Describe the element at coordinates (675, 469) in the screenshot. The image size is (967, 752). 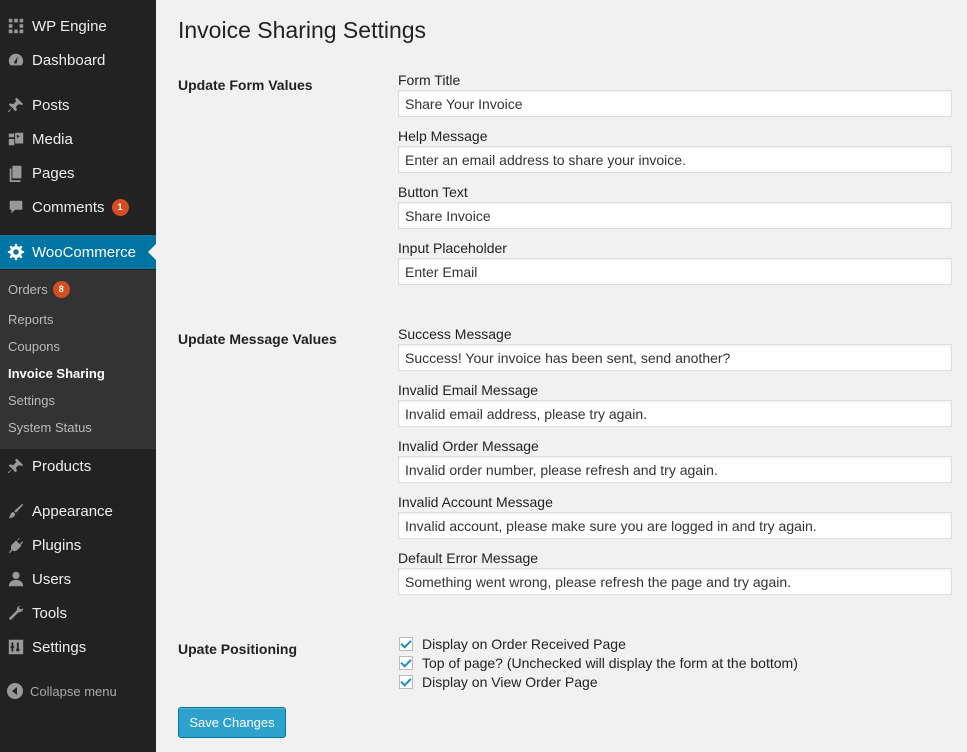
I see `invalid-order-message-input` at that location.